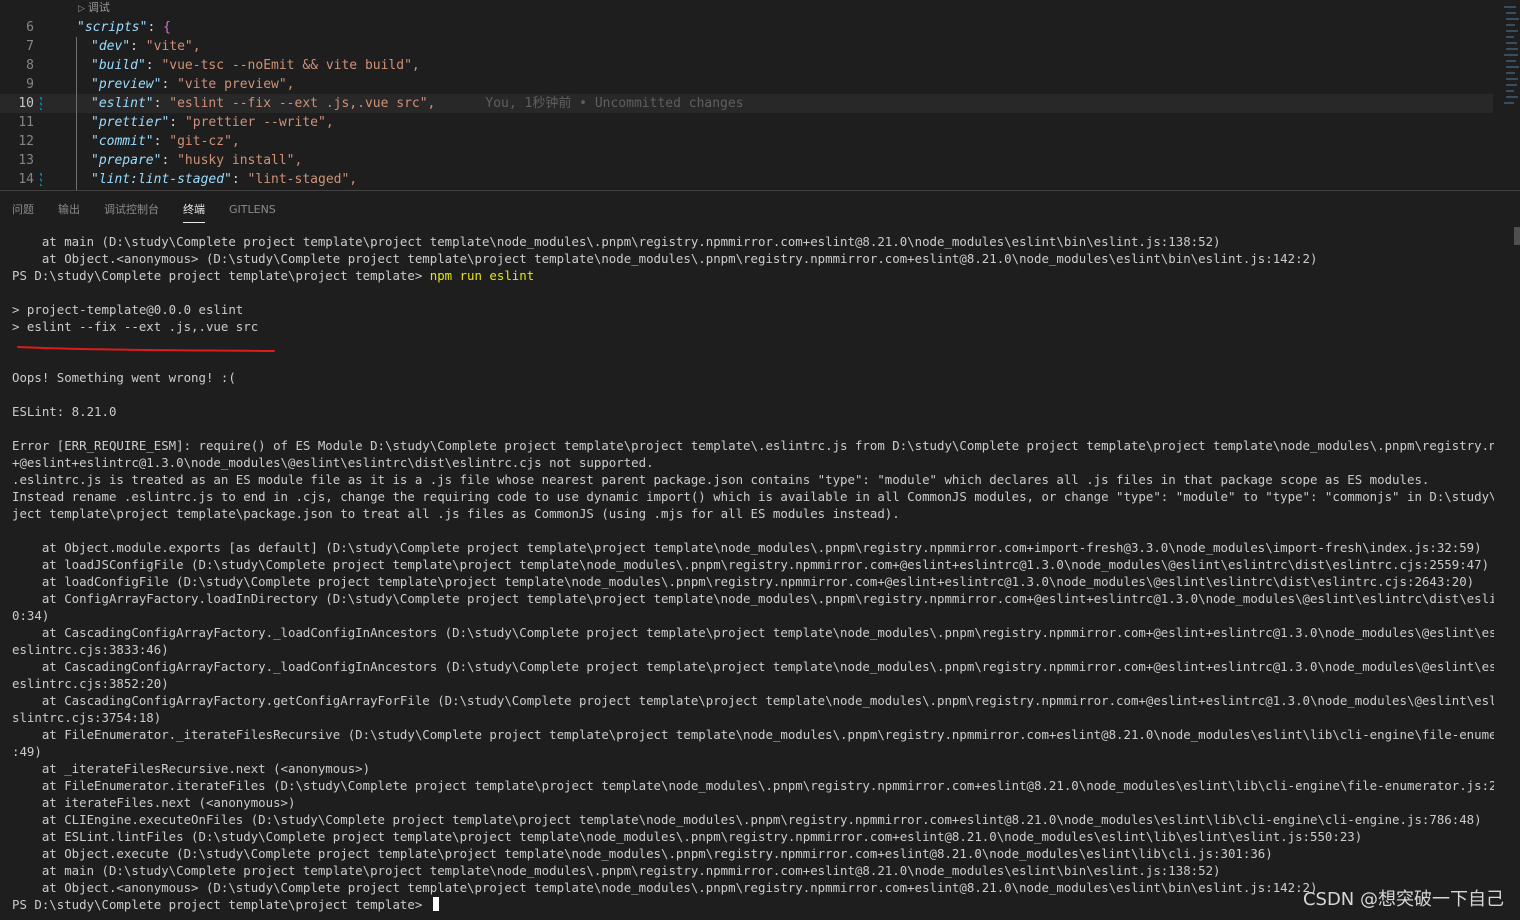  I want to click on code-text: "lint:lint-staged": "lint-staged",, so click(224, 179).